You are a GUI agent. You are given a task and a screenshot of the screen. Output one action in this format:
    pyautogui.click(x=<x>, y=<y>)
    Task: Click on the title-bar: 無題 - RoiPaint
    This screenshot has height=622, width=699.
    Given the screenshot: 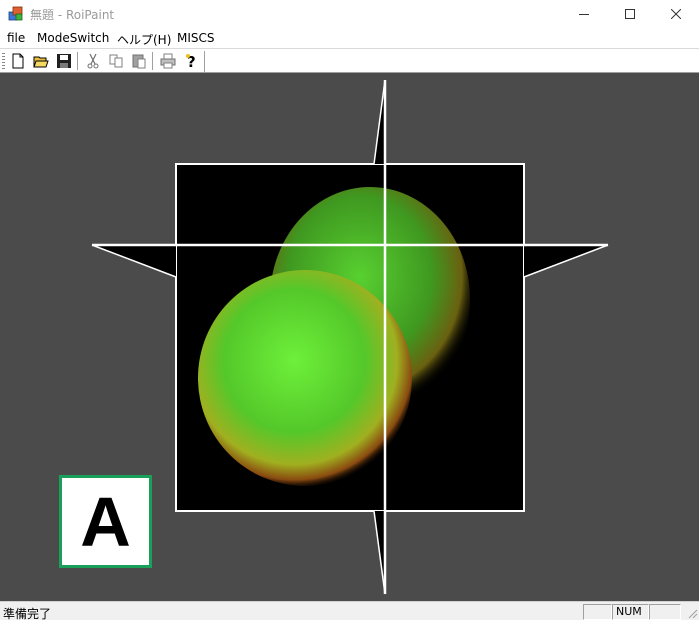 What is the action you would take?
    pyautogui.click(x=349, y=14)
    